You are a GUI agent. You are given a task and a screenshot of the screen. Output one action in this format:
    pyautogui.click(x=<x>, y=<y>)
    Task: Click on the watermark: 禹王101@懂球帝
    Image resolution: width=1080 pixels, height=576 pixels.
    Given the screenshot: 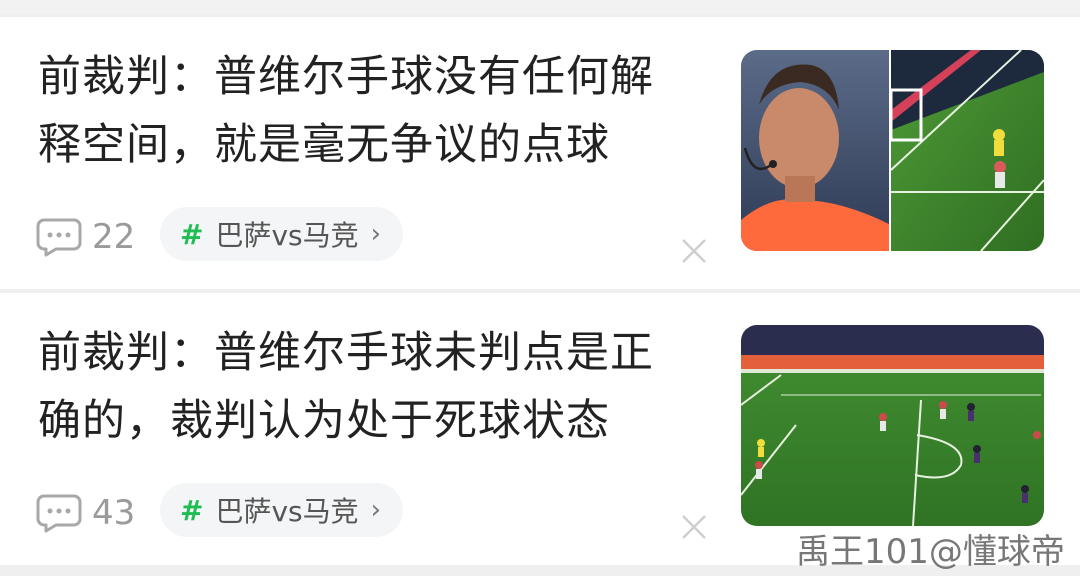 What is the action you would take?
    pyautogui.click(x=930, y=552)
    